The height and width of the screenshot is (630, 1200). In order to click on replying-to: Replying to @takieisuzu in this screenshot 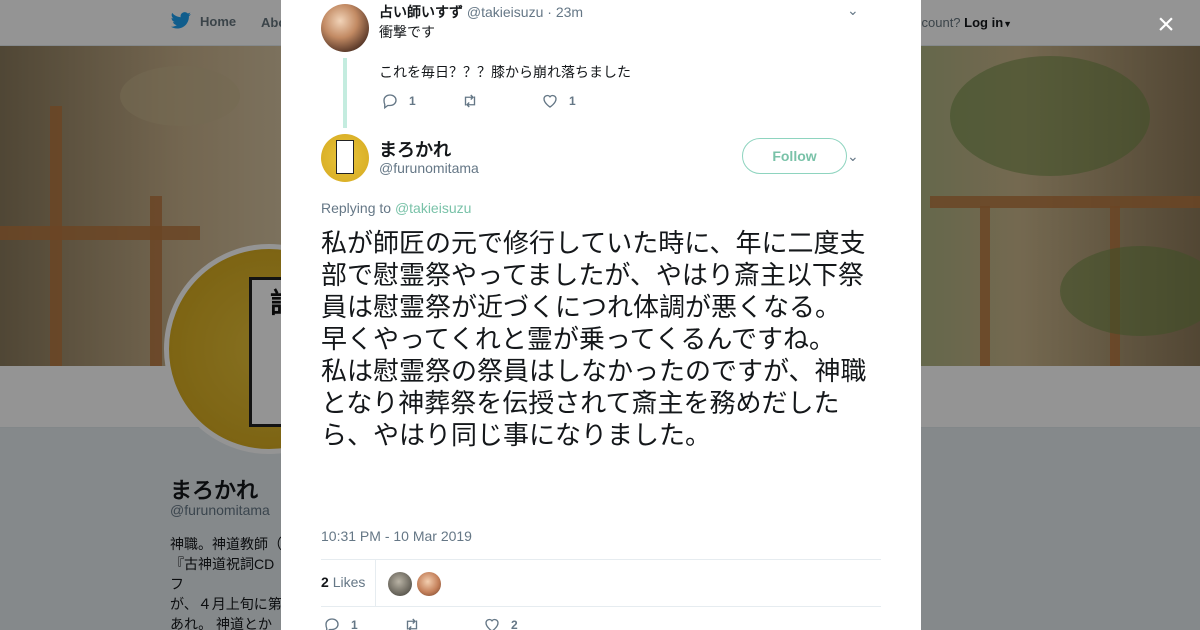, I will do `click(396, 208)`.